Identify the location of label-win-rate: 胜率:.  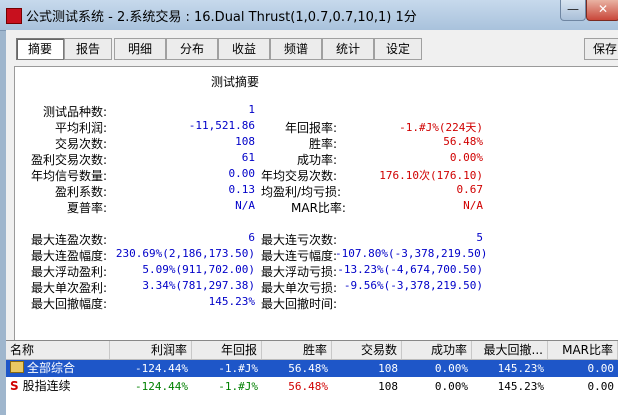
(323, 144).